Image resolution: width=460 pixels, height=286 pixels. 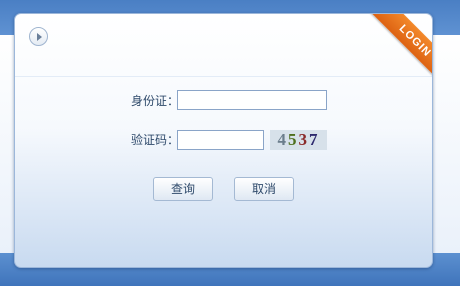 I want to click on captcha-digit: 7, so click(x=314, y=139).